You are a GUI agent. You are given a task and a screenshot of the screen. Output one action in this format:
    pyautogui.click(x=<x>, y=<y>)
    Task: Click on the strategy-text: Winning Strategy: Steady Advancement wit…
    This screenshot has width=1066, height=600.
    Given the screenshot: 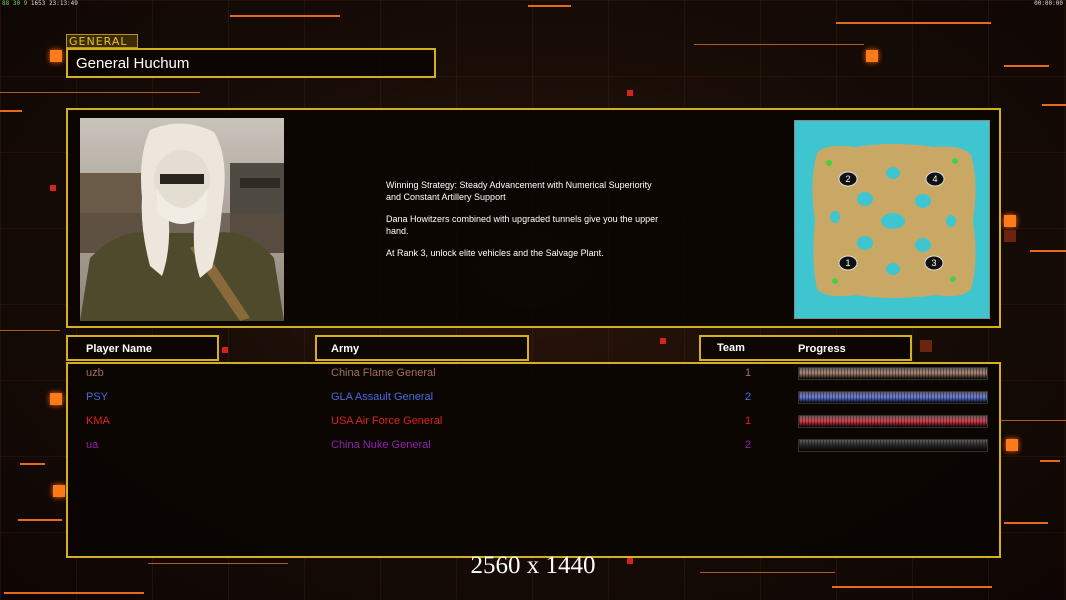 What is the action you would take?
    pyautogui.click(x=551, y=225)
    